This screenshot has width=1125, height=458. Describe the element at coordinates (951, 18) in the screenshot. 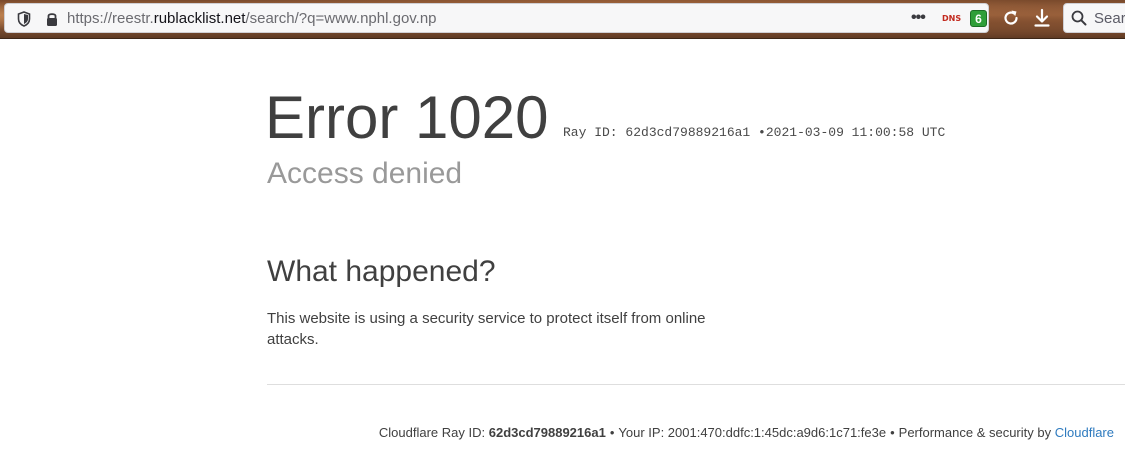

I see `dns-extension-icon: DNS` at that location.